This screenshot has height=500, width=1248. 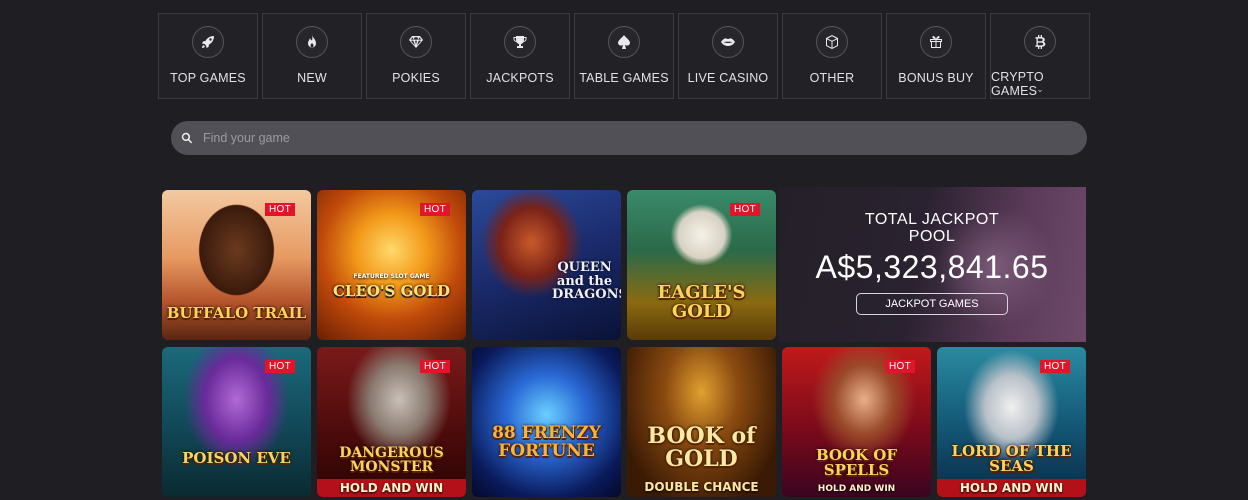 I want to click on flame-icon, so click(x=312, y=42).